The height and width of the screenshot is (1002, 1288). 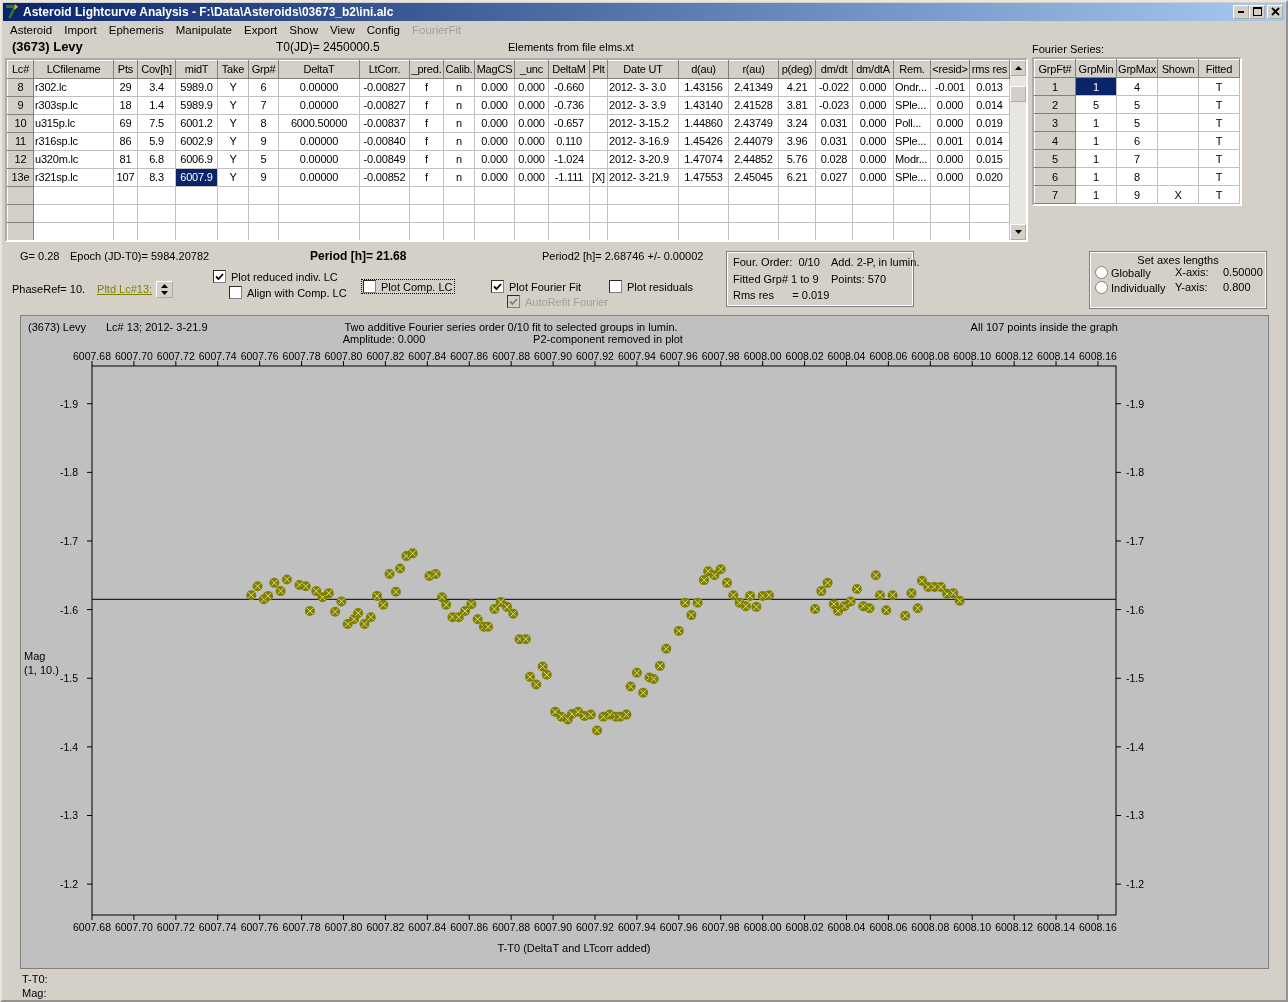 I want to click on table-cell: -0.736, so click(x=569, y=105).